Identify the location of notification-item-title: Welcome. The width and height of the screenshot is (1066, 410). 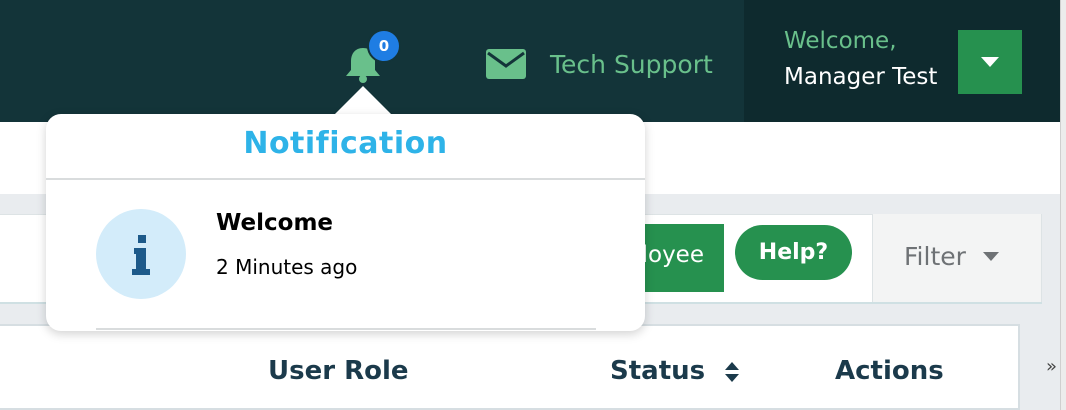
(275, 223).